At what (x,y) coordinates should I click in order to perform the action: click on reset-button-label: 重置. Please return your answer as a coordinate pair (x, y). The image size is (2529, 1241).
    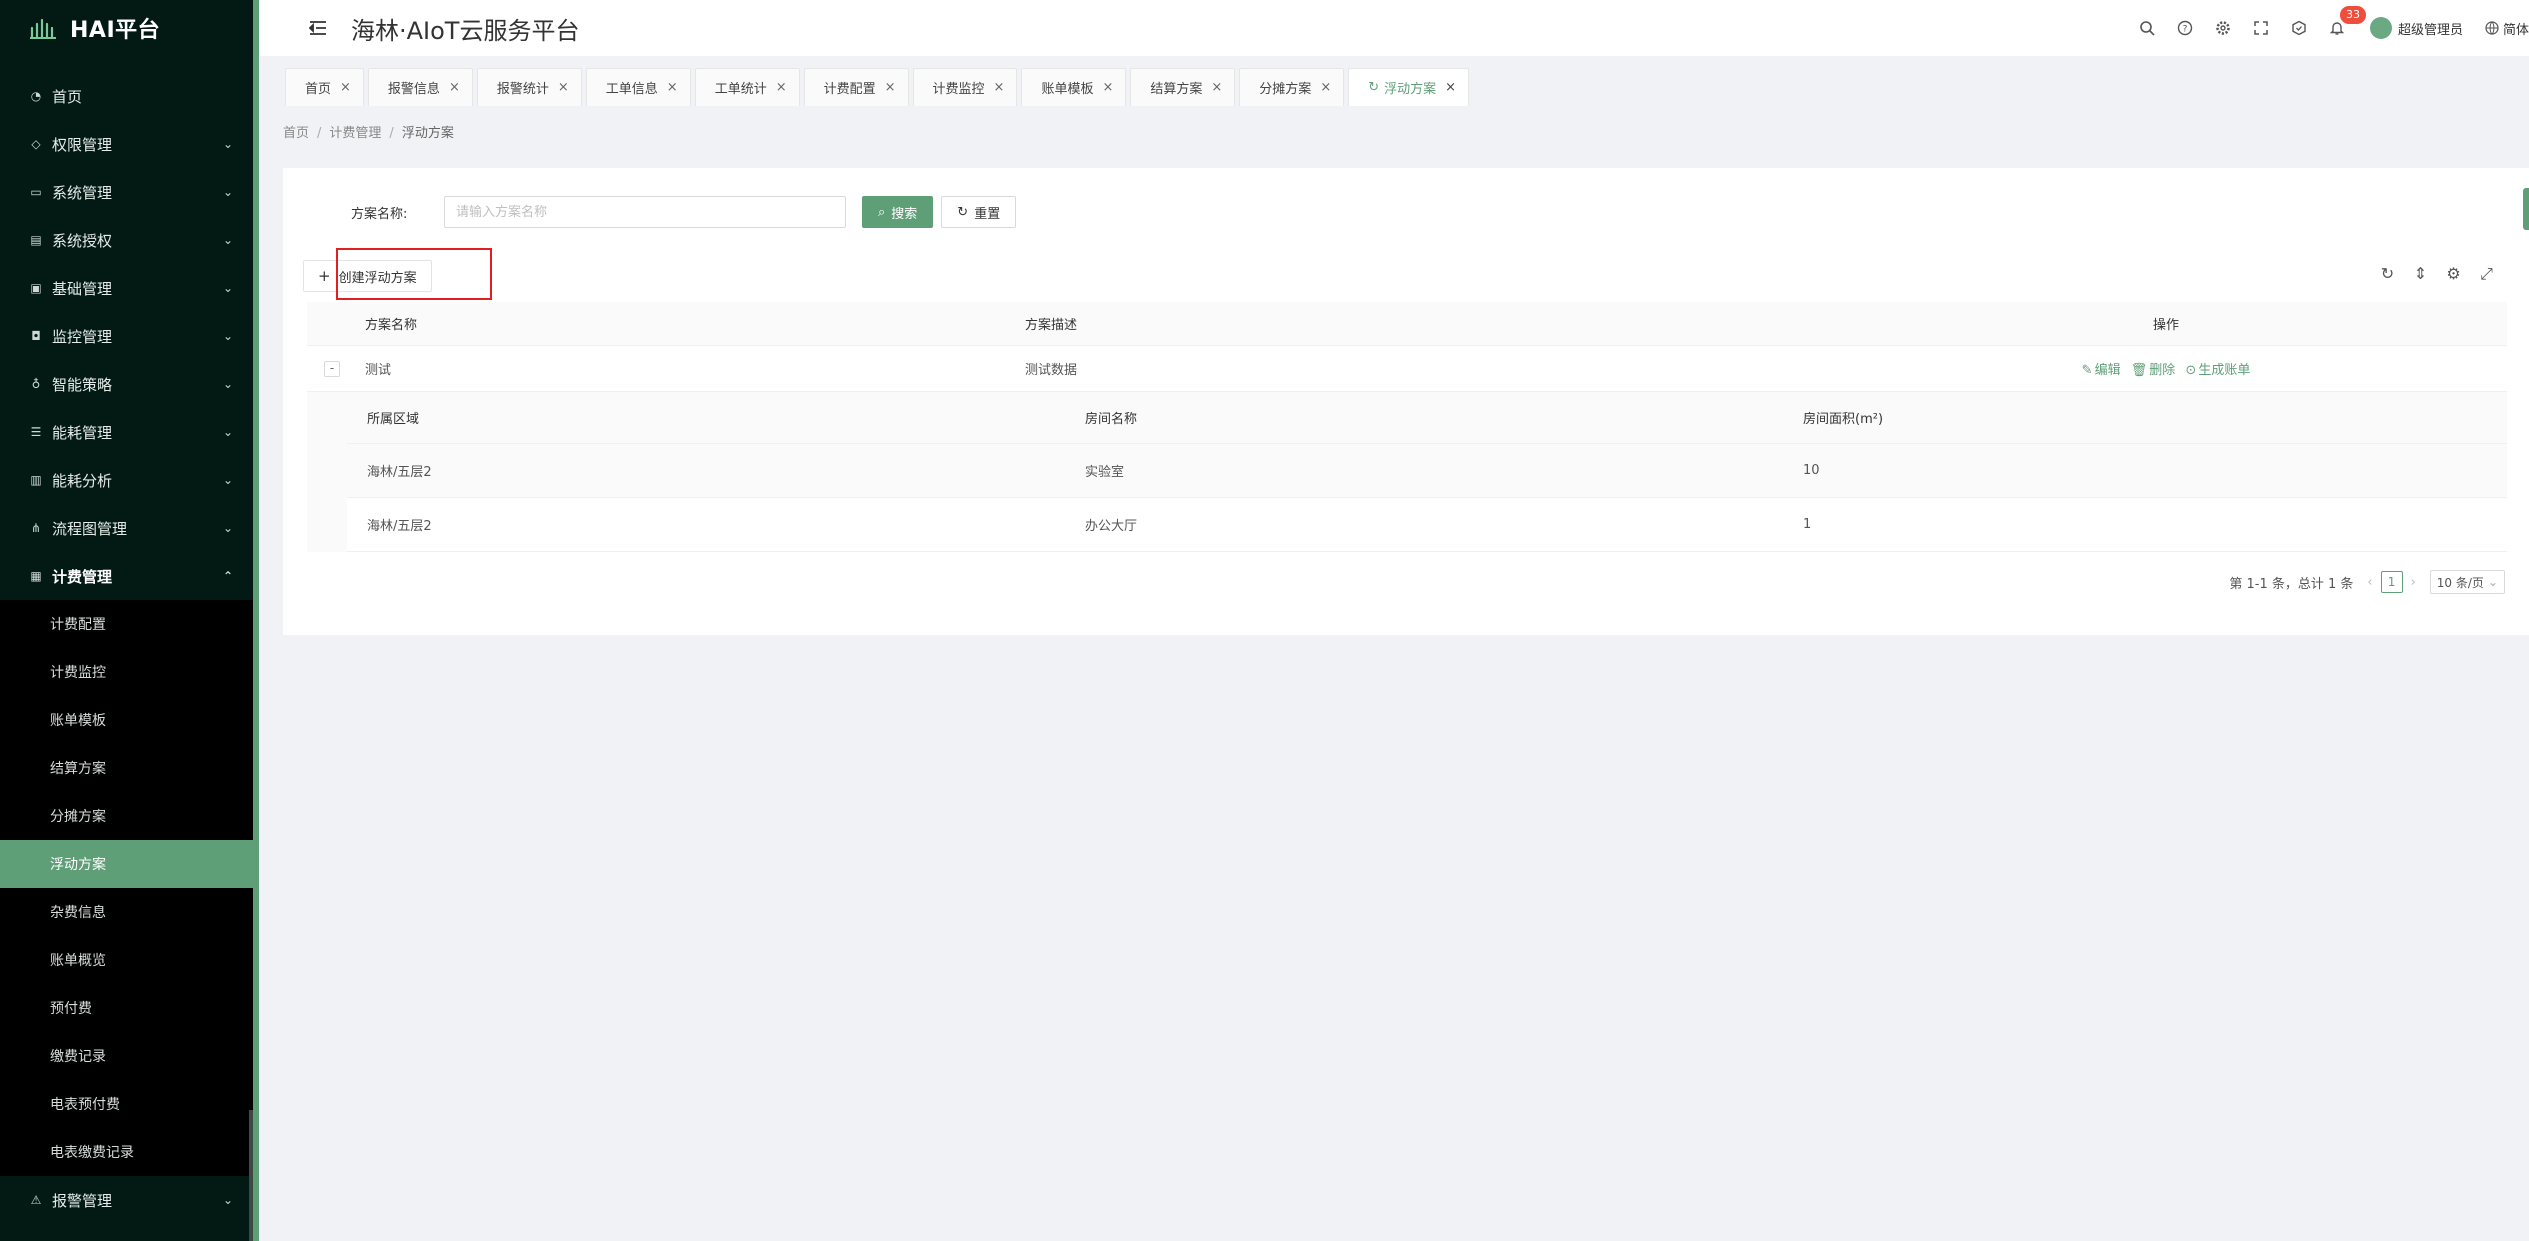
    Looking at the image, I should click on (987, 214).